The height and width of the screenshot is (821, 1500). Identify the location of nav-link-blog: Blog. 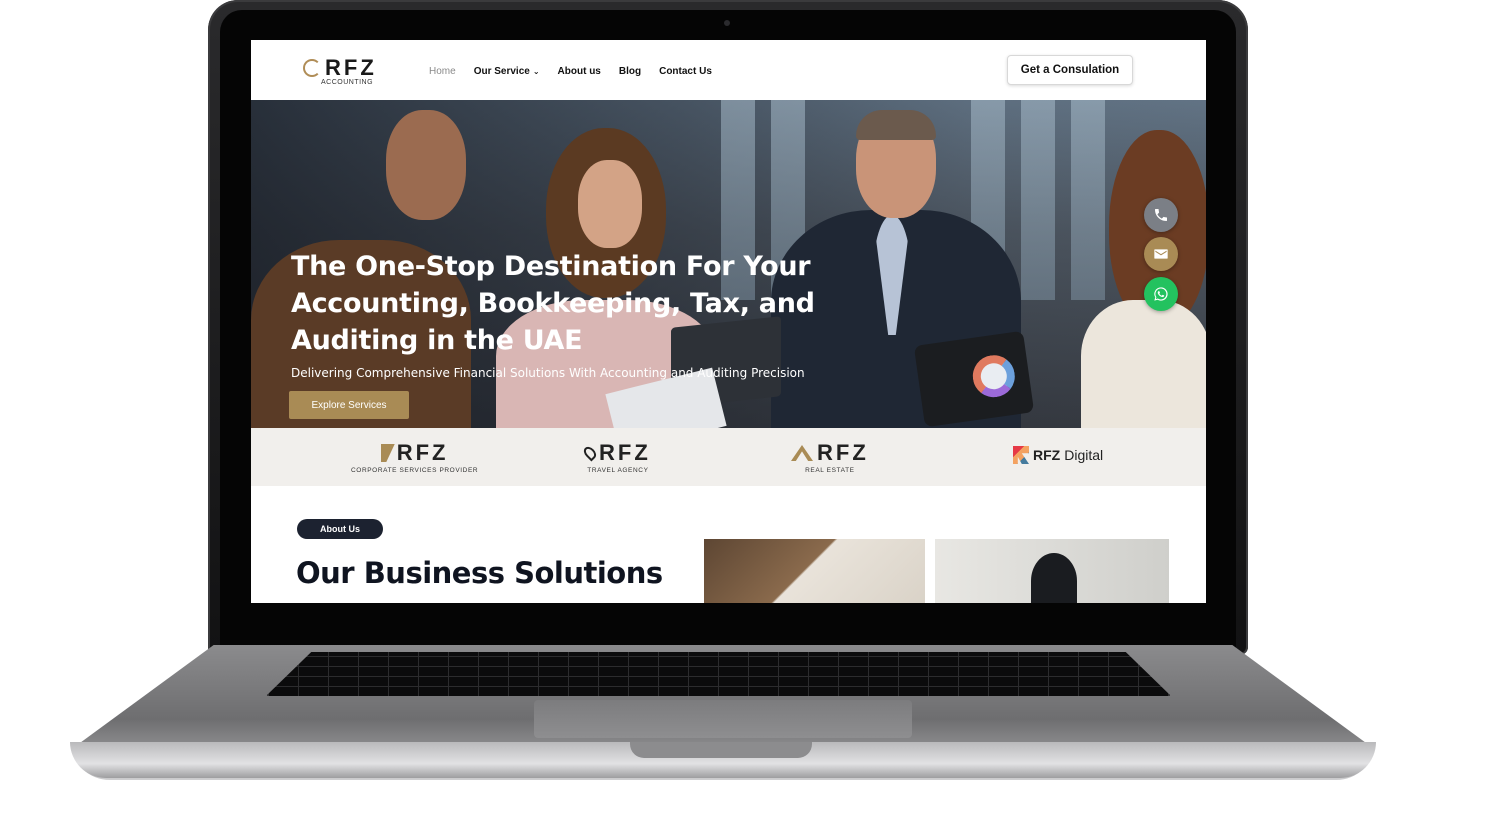
(630, 71).